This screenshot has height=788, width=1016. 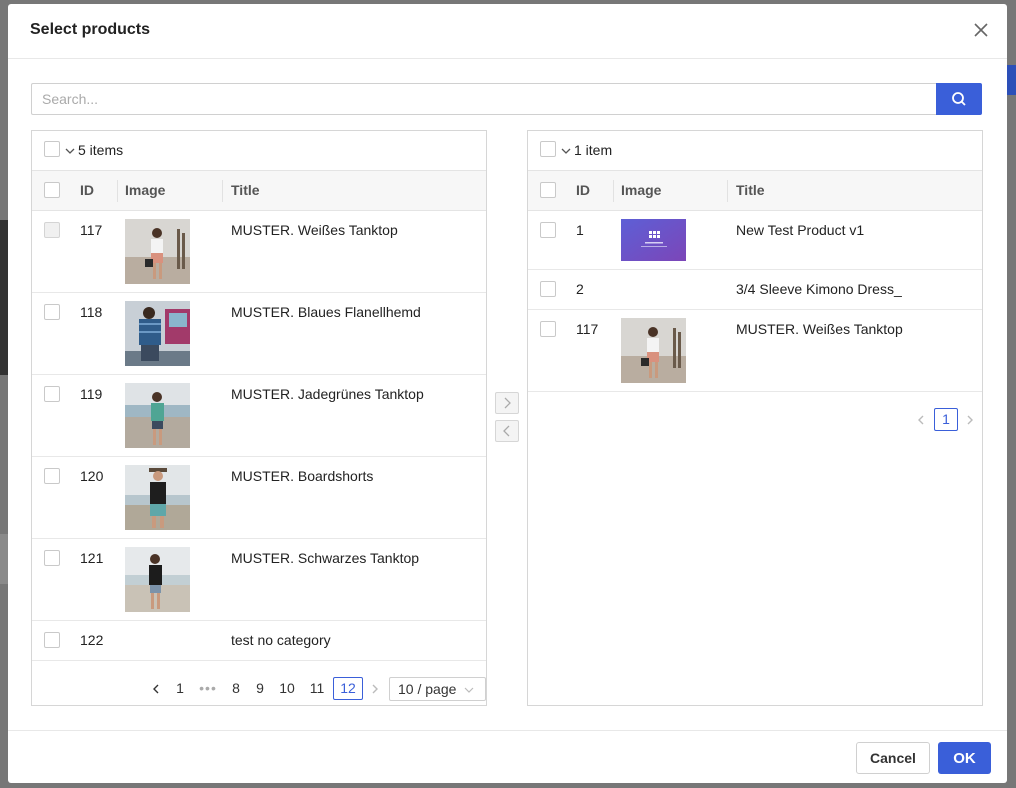 I want to click on row-title: 3/4 Sleeve Kimono Dress_, so click(x=819, y=289).